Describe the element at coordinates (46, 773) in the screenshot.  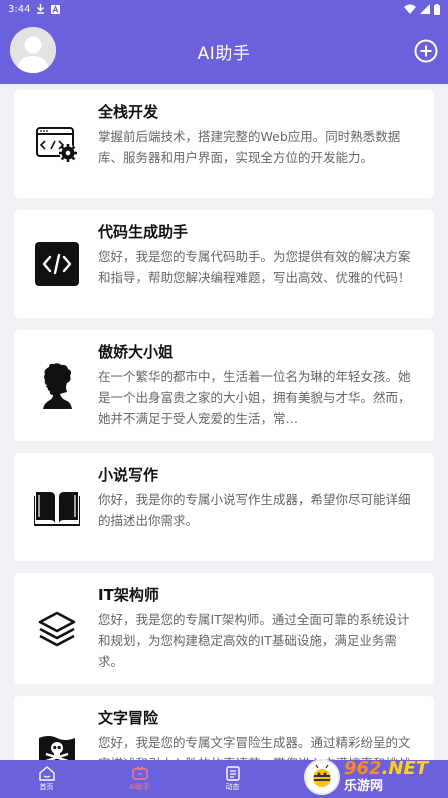
I see `home-icon` at that location.